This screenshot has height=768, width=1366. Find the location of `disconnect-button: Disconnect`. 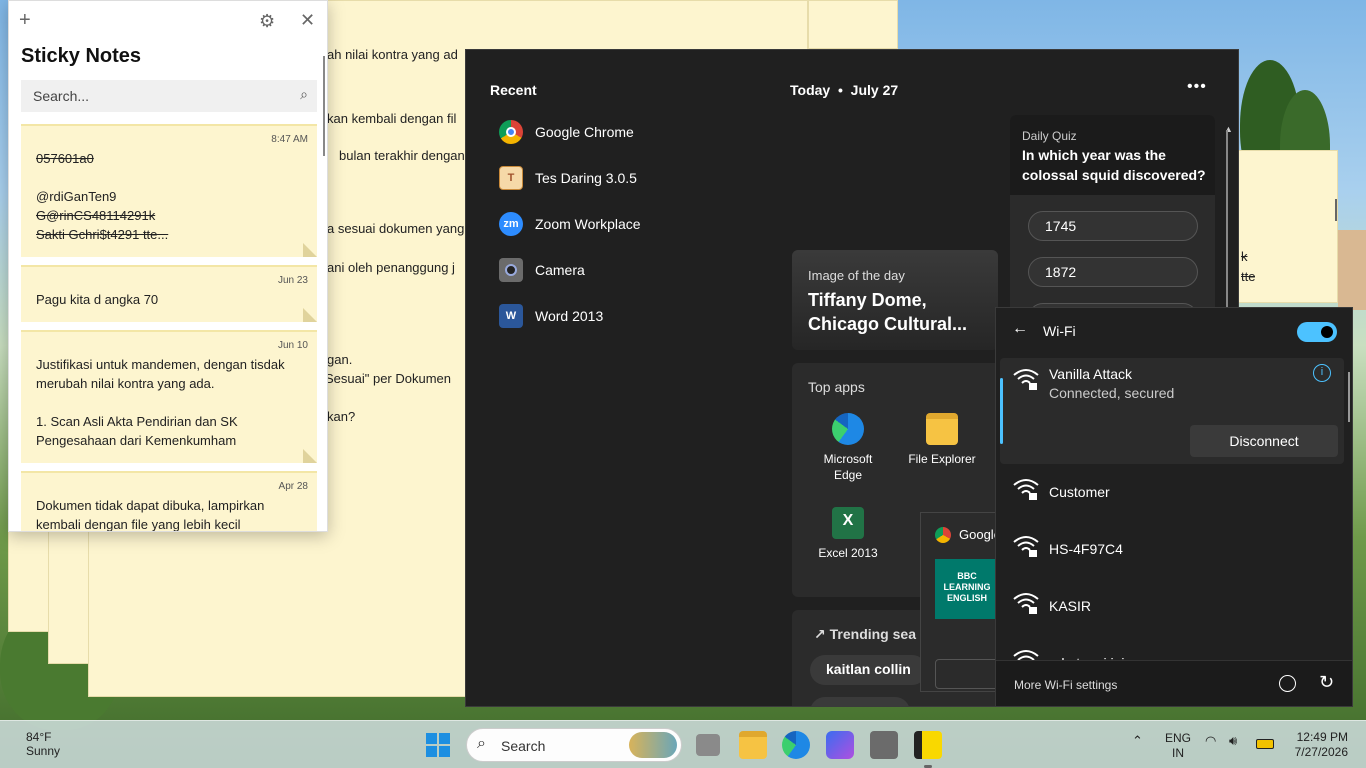

disconnect-button: Disconnect is located at coordinates (1264, 441).